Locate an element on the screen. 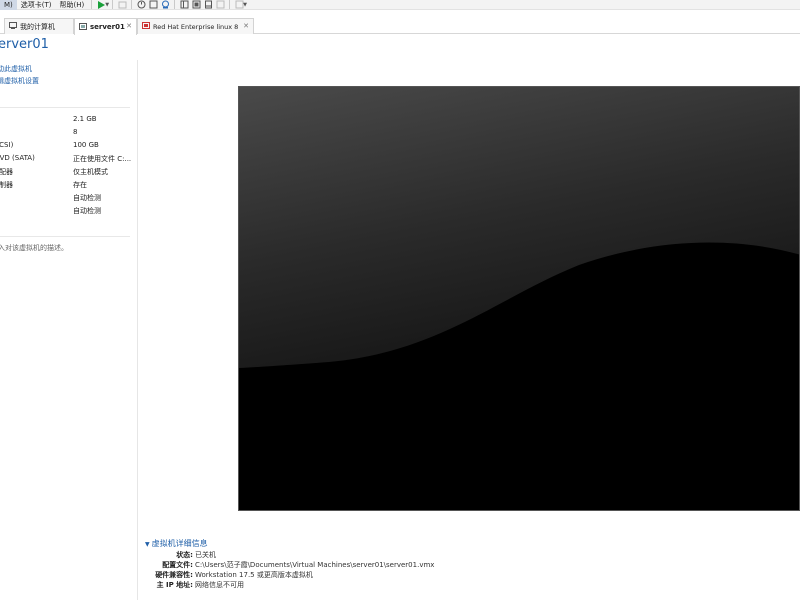  device-row-sound-card: 自动检测 is located at coordinates (68, 199).